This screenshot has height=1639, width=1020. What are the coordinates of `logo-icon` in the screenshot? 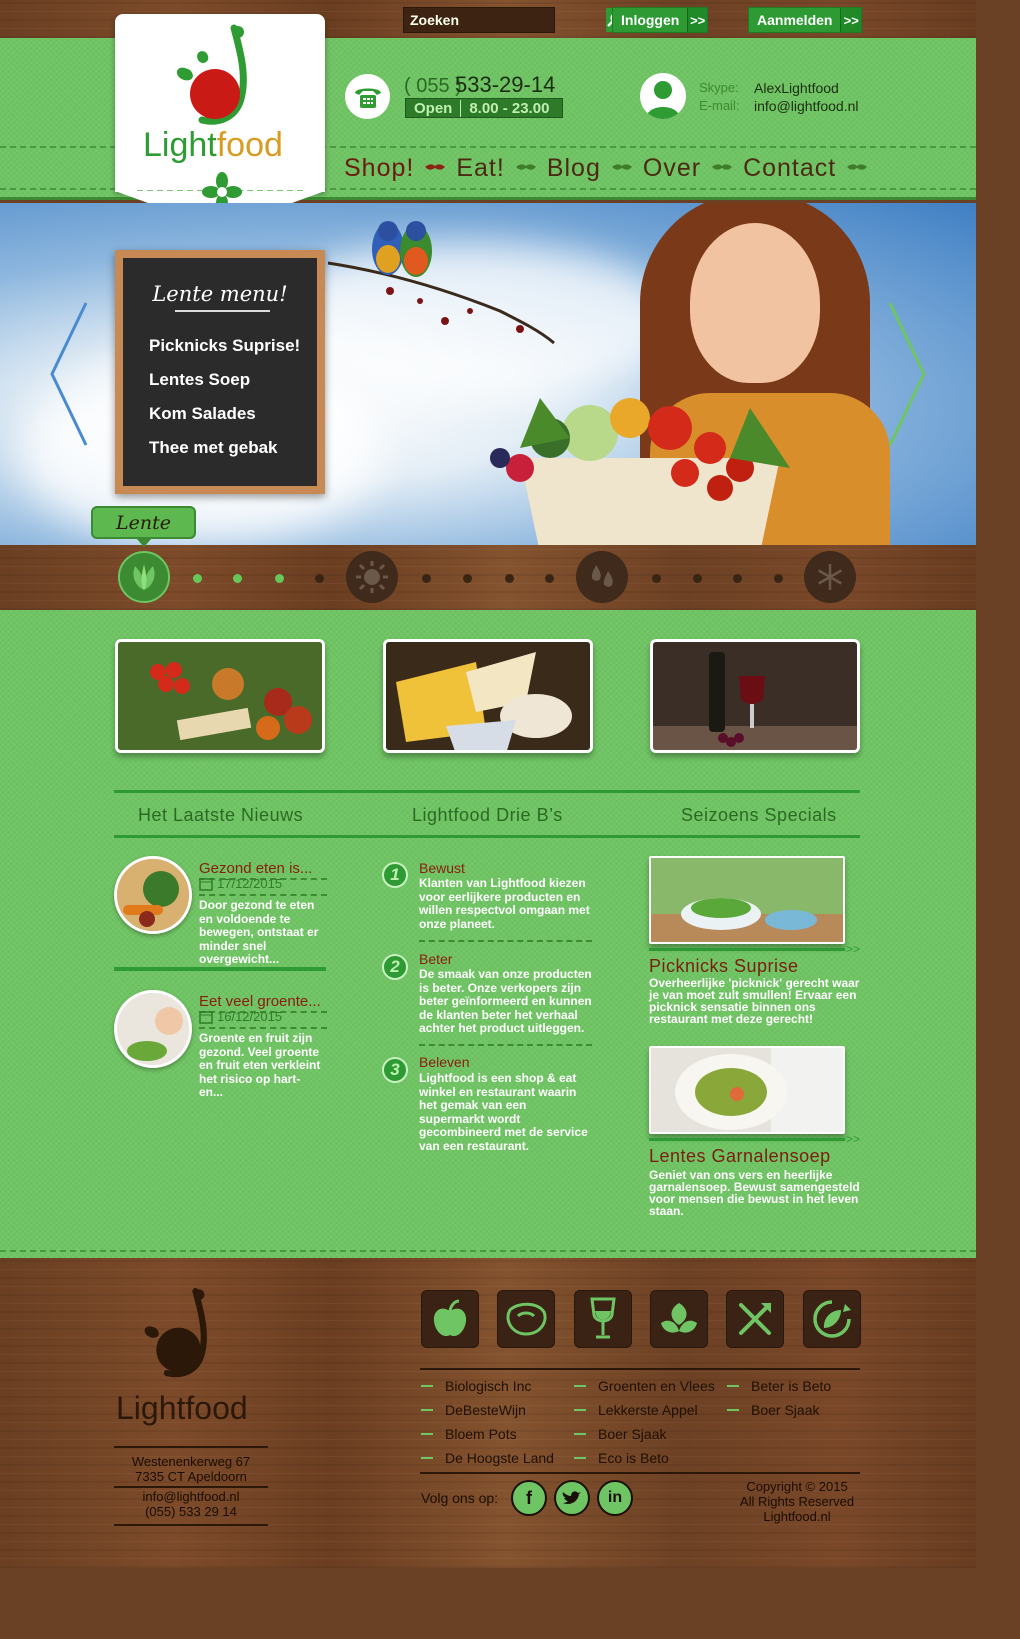 It's located at (211, 74).